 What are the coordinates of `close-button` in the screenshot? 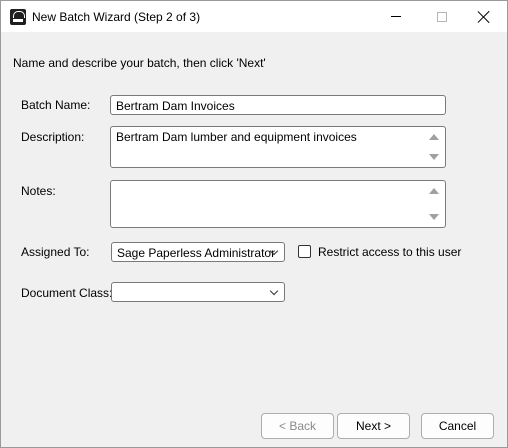 It's located at (484, 16).